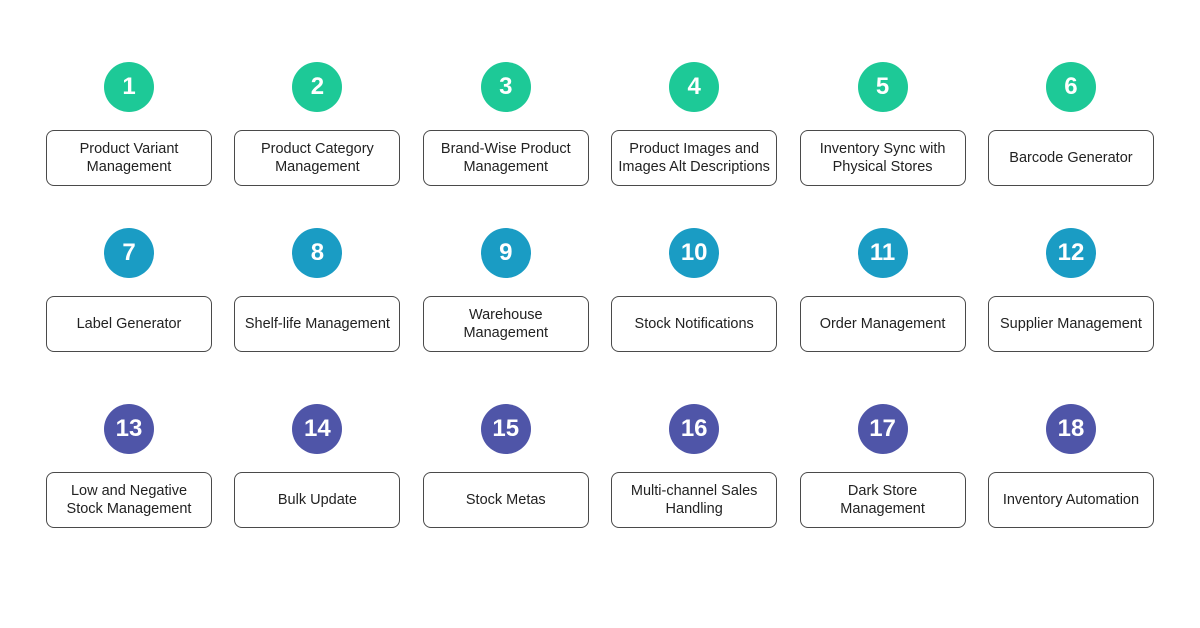 The width and height of the screenshot is (1200, 628). Describe the element at coordinates (317, 290) in the screenshot. I see `feature-item: 8 Shelf-life Management` at that location.